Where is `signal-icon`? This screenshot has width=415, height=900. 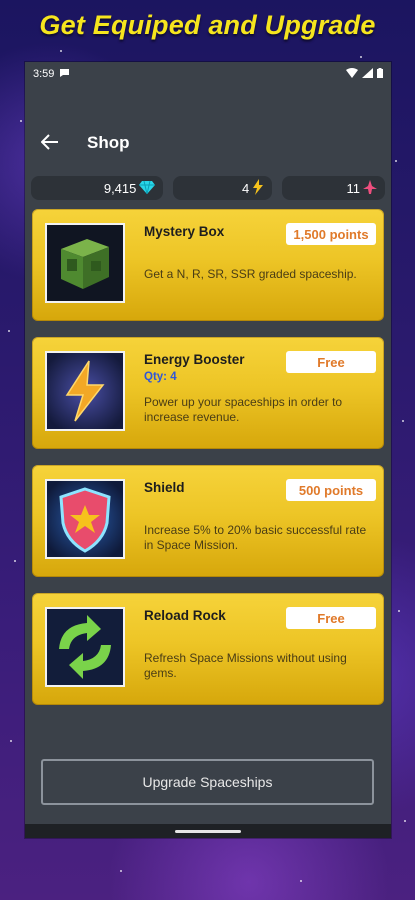 signal-icon is located at coordinates (367, 74).